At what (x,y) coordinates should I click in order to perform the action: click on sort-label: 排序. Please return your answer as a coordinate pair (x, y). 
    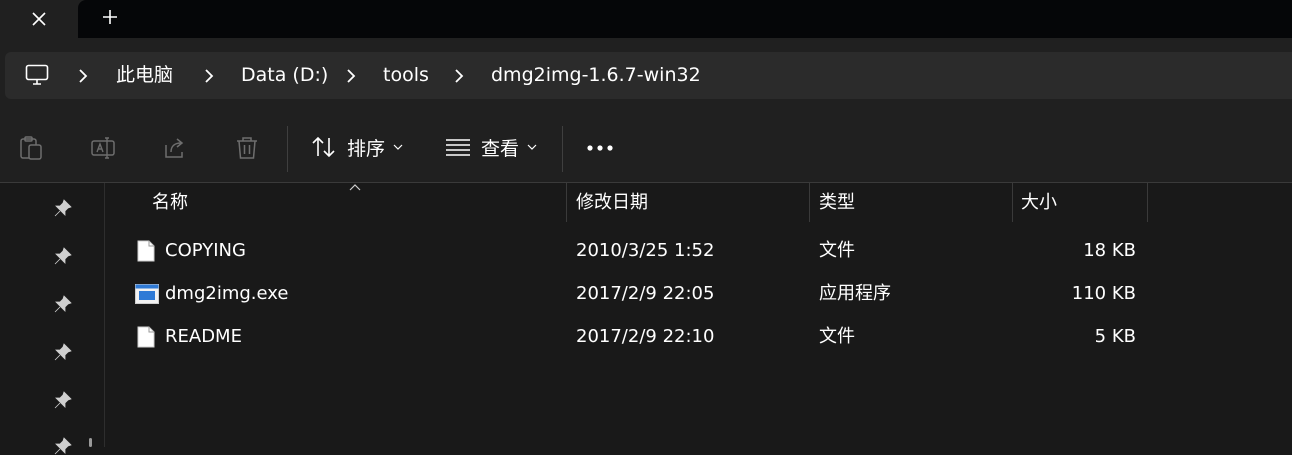
    Looking at the image, I should click on (366, 148).